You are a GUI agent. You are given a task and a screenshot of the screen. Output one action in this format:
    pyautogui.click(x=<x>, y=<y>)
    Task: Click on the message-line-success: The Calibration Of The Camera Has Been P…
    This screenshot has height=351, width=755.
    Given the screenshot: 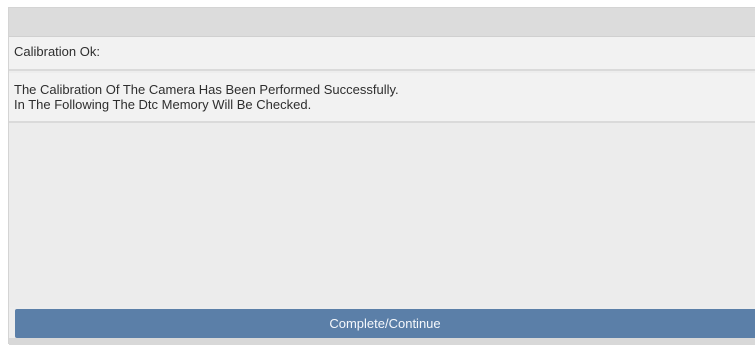 What is the action you would take?
    pyautogui.click(x=206, y=89)
    